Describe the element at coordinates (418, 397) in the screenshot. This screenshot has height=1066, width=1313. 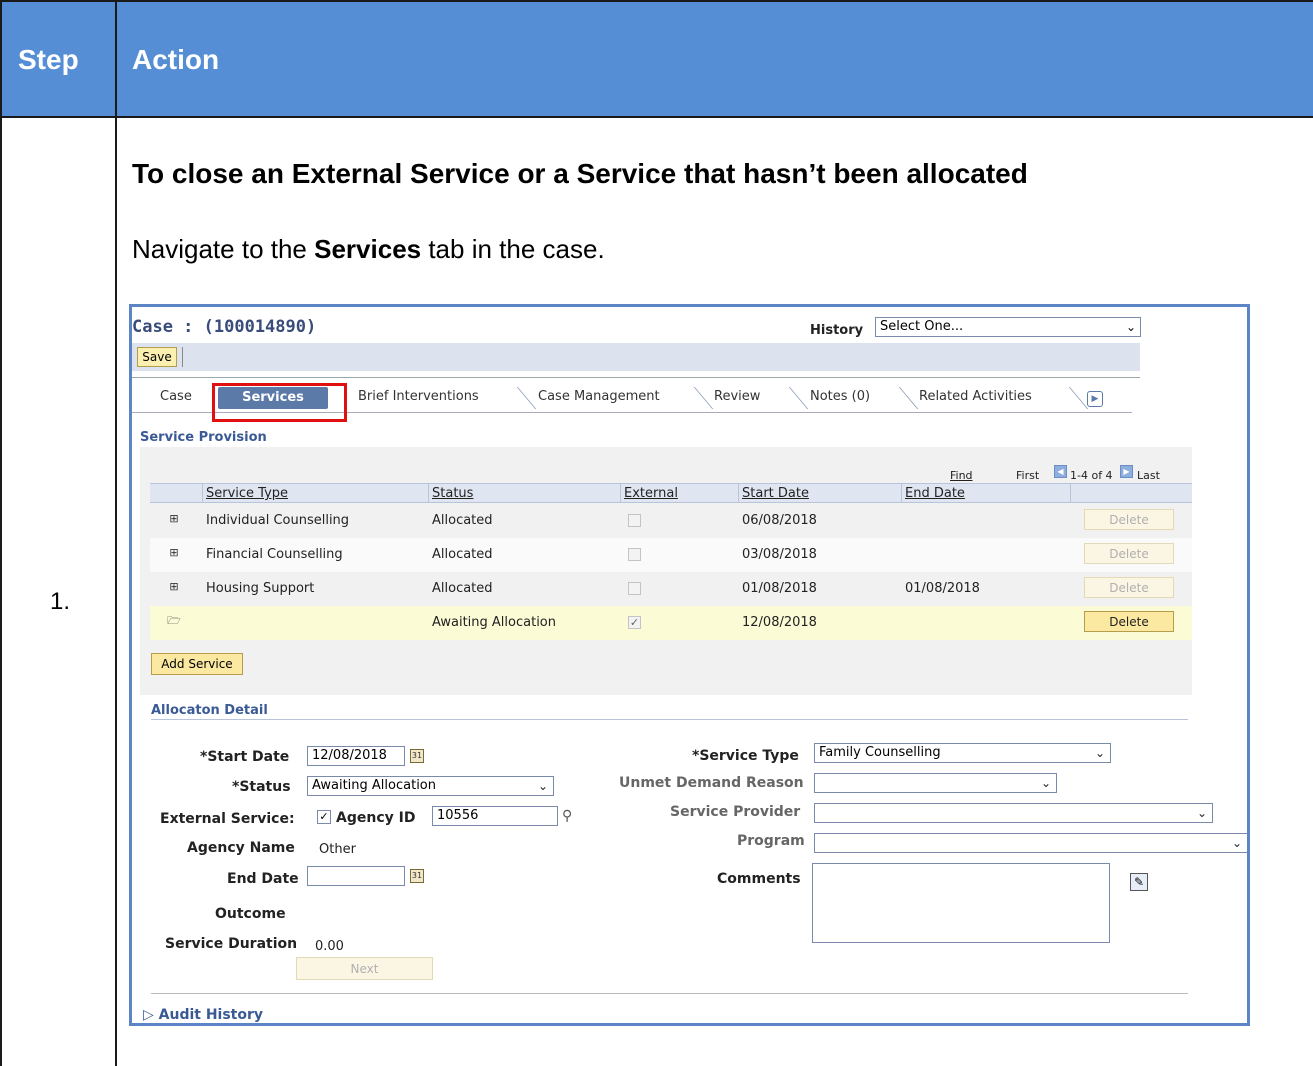
I see `tab-brief-interventions: Brief Interventions` at that location.